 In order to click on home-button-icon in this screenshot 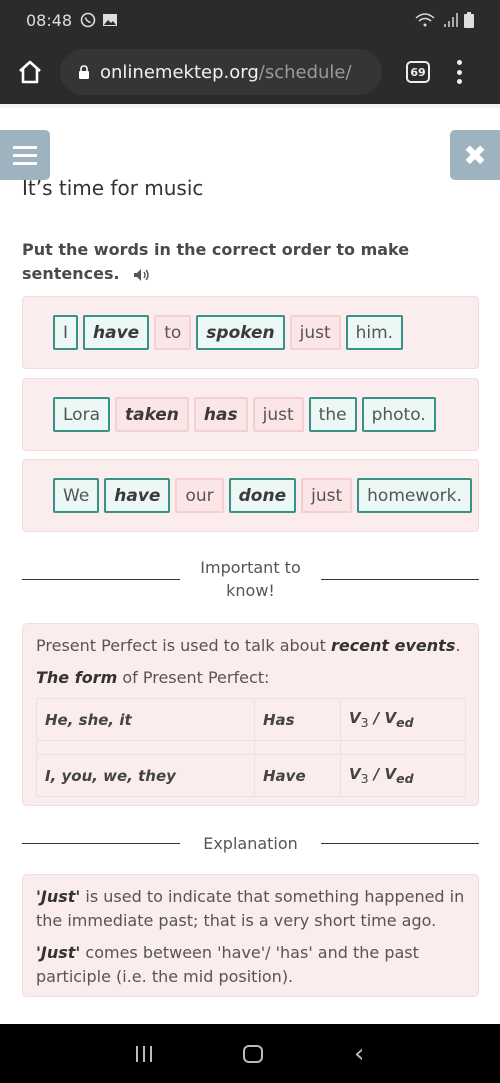, I will do `click(252, 1053)`.